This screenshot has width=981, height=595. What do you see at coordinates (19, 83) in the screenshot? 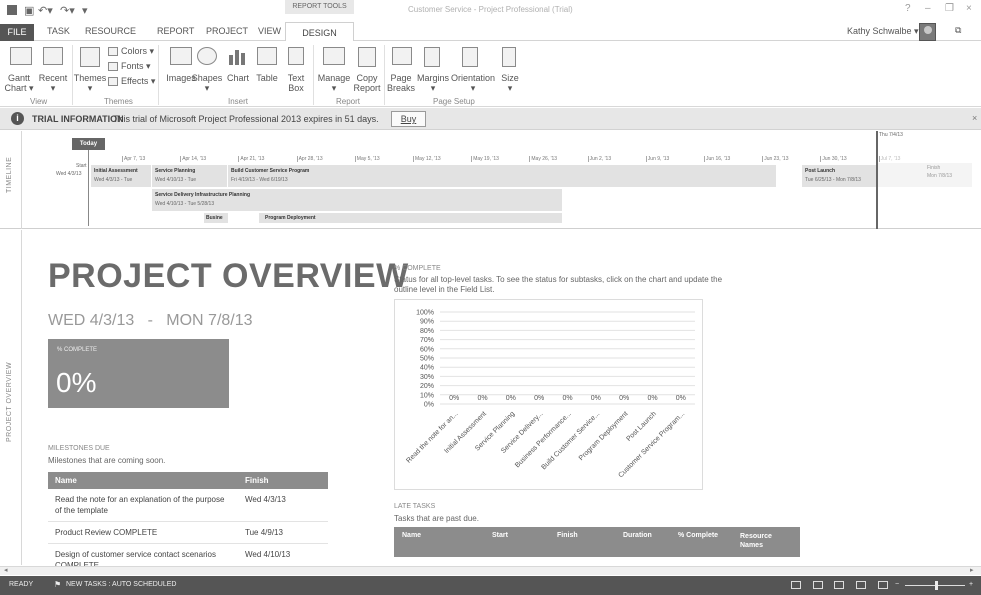
I see `gantt-chart-button: Gantt Chart ▾` at bounding box center [19, 83].